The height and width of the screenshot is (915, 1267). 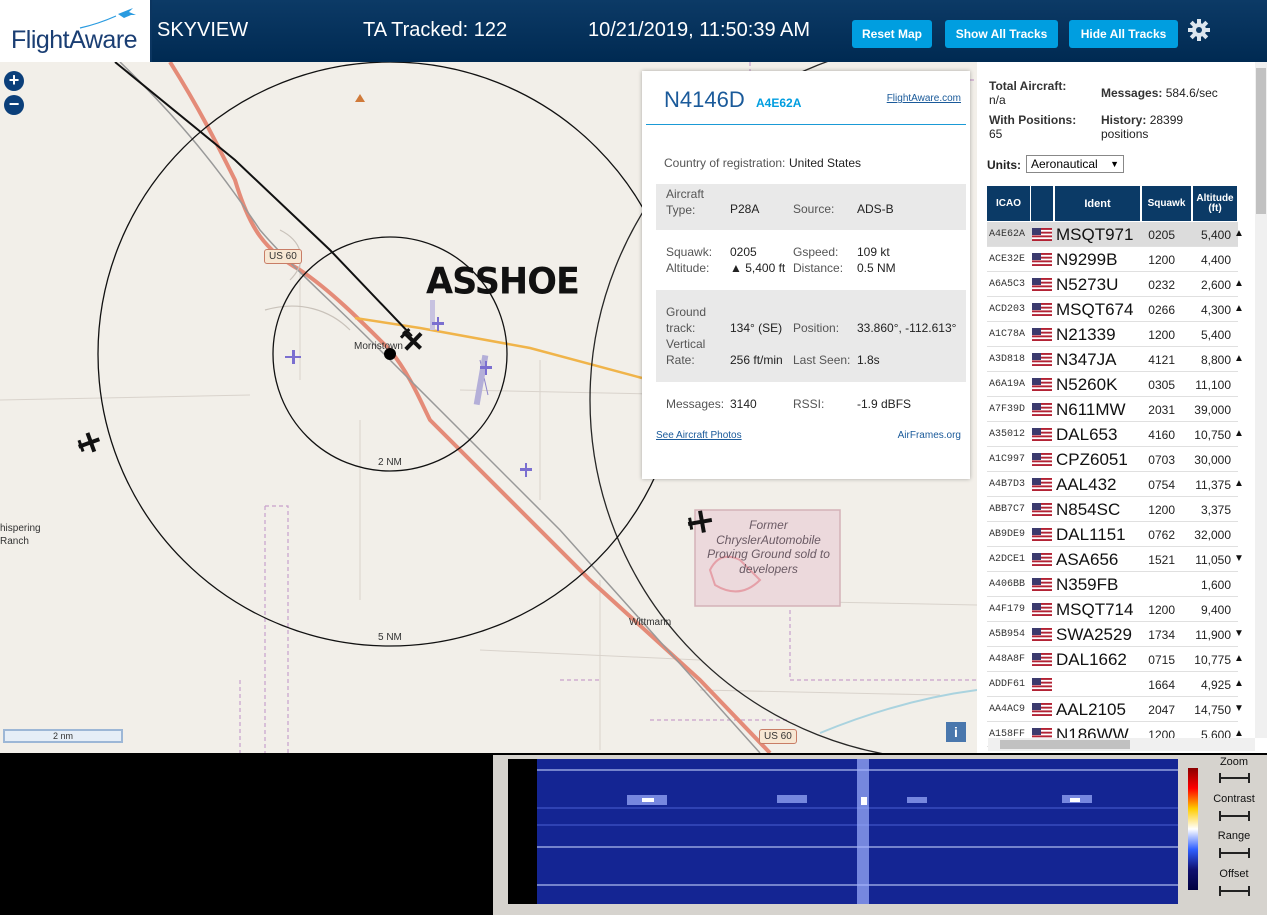 I want to click on row-ident: DAL653, so click(x=1087, y=434).